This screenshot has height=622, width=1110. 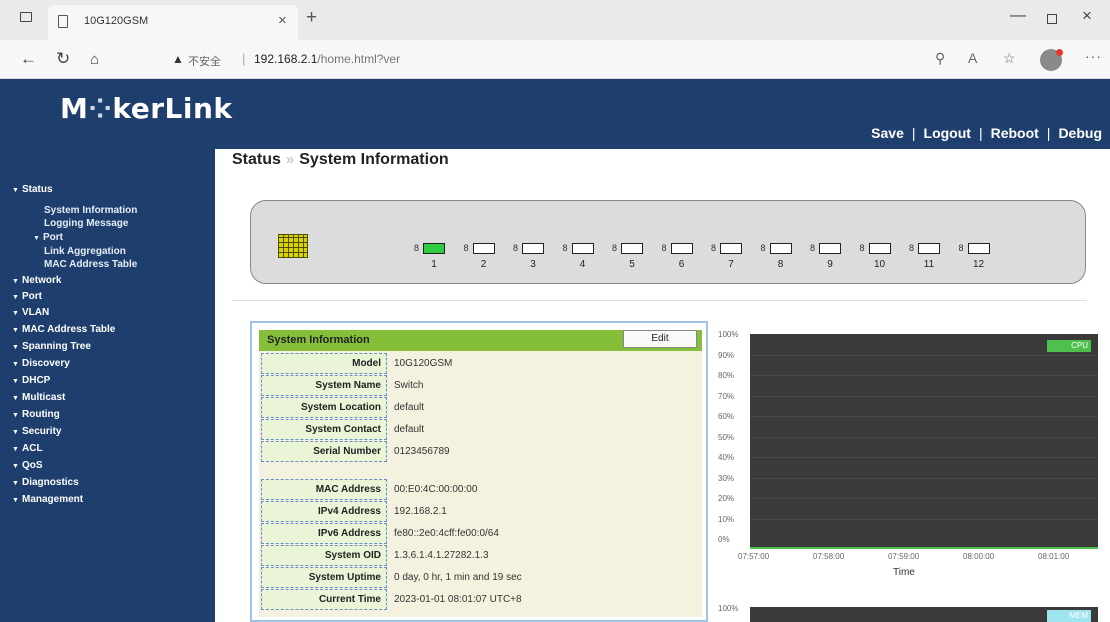 I want to click on more-menu-icon: ···, so click(x=1093, y=56).